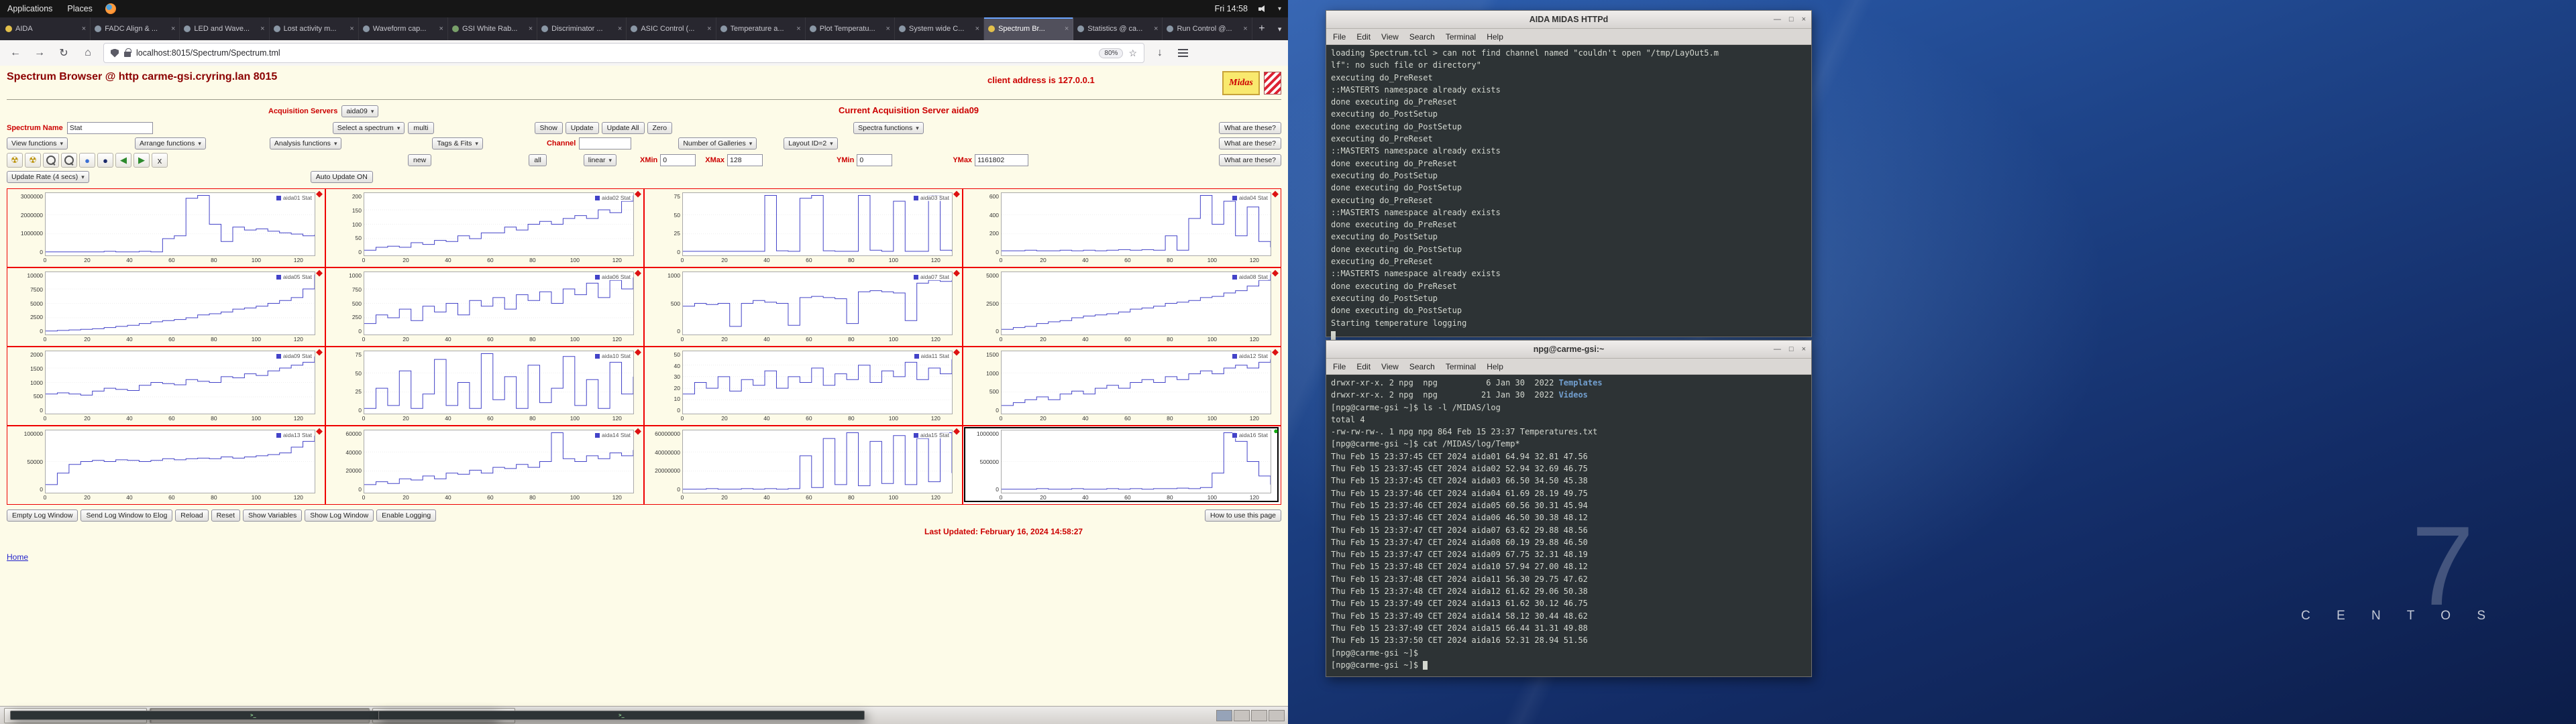  Describe the element at coordinates (1791, 349) in the screenshot. I see `maximize-icon: □` at that location.